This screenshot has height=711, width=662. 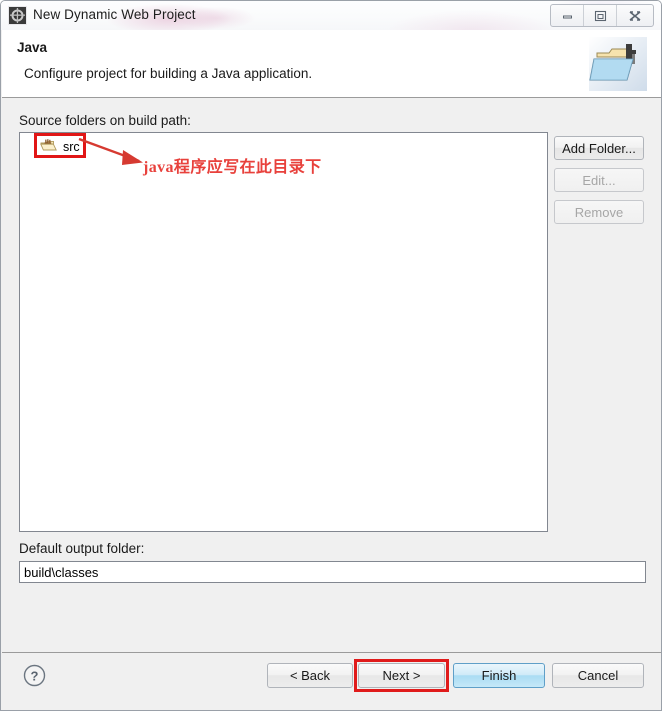 I want to click on help-icon: ?, so click(x=34, y=675).